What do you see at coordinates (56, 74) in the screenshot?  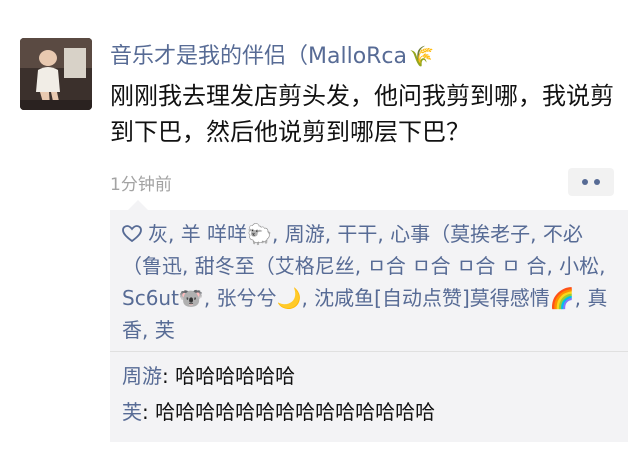 I see `avatar` at bounding box center [56, 74].